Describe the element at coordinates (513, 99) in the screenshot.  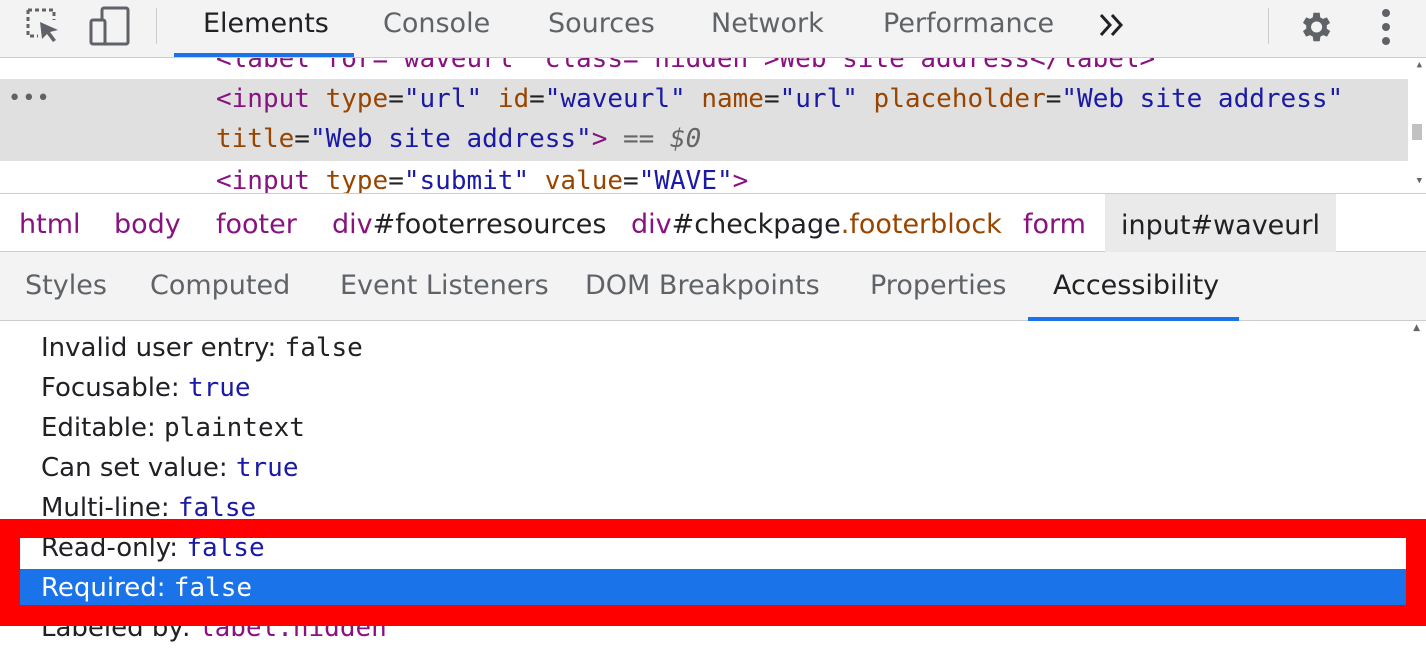
I see `attr-name: id` at that location.